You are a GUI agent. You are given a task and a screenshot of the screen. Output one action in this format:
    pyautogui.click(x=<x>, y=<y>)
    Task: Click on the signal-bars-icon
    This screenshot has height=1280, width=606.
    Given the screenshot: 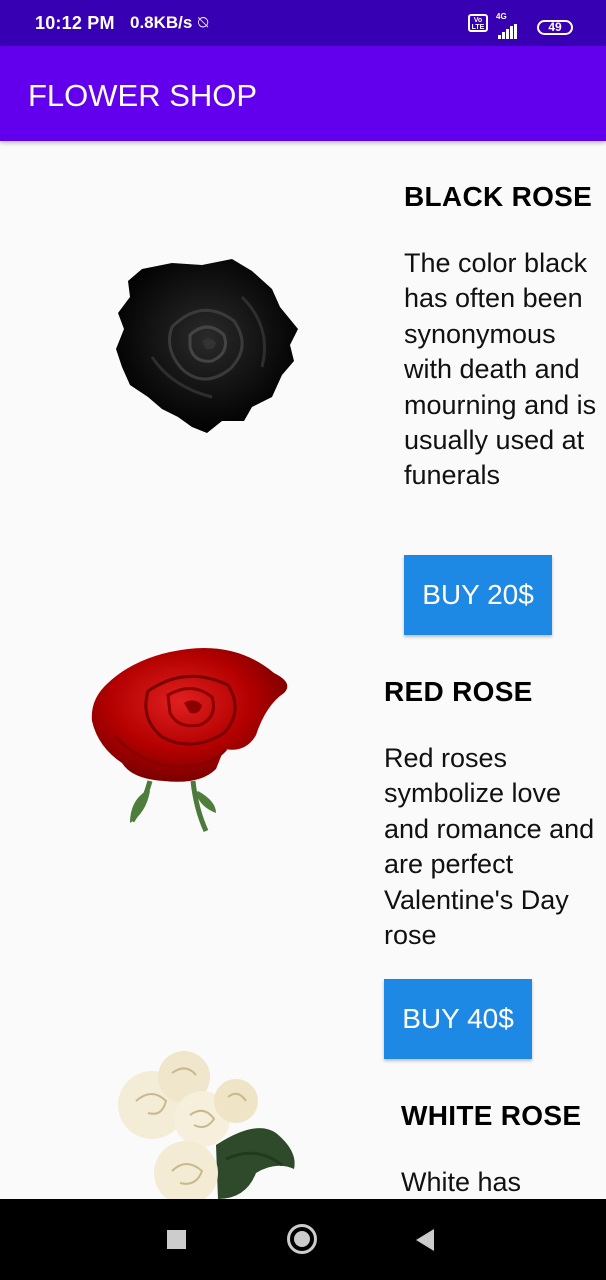 What is the action you would take?
    pyautogui.click(x=508, y=30)
    